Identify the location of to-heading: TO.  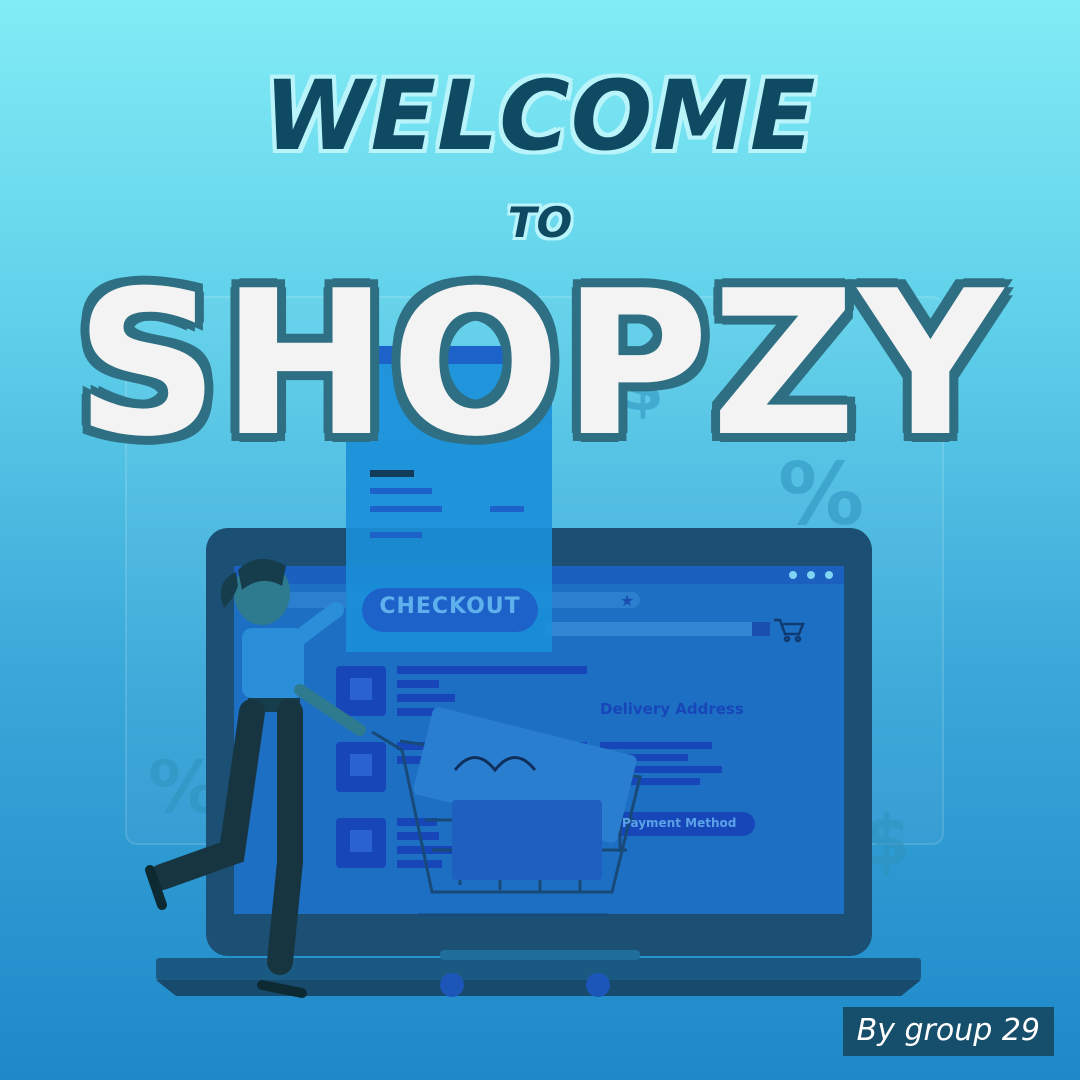
(540, 222).